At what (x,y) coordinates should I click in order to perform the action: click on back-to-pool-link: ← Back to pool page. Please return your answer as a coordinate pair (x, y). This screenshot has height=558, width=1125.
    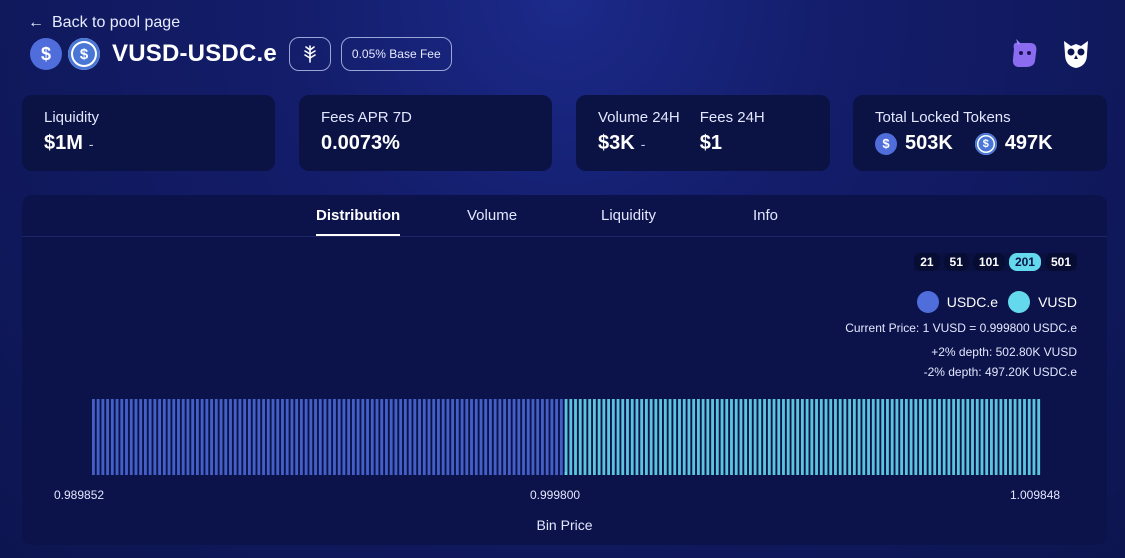
    Looking at the image, I should click on (104, 23).